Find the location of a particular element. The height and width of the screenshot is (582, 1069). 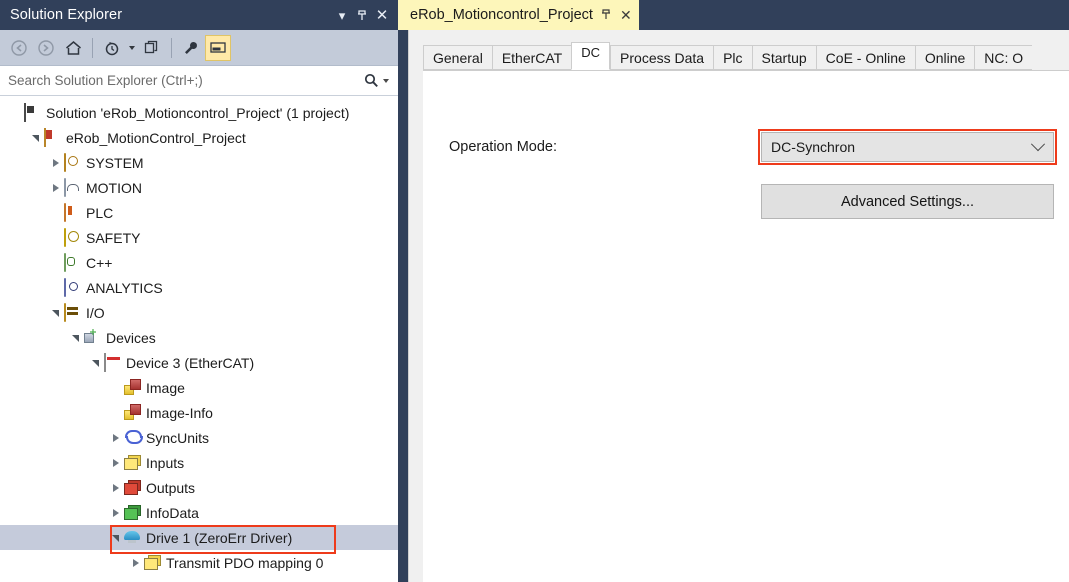

document-tabstrip: eRob_Motioncontrol_Project ✕ is located at coordinates (733, 15).